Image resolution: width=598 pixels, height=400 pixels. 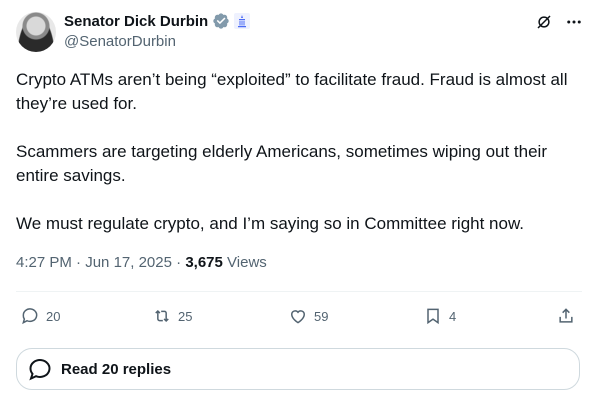 I want to click on reply-icon, so click(x=30, y=316).